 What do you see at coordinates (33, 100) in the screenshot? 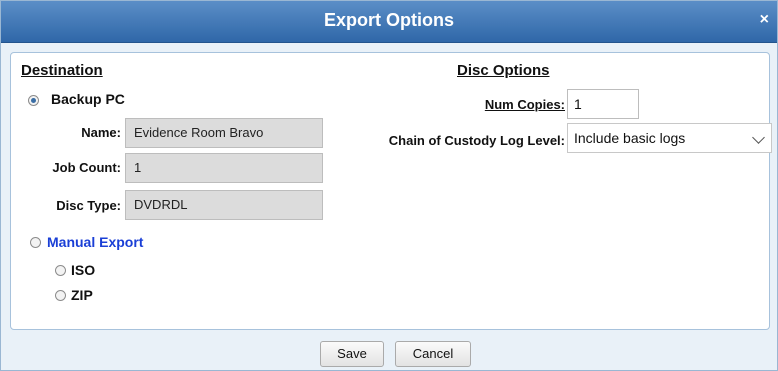
I see `backup-pc-radio` at bounding box center [33, 100].